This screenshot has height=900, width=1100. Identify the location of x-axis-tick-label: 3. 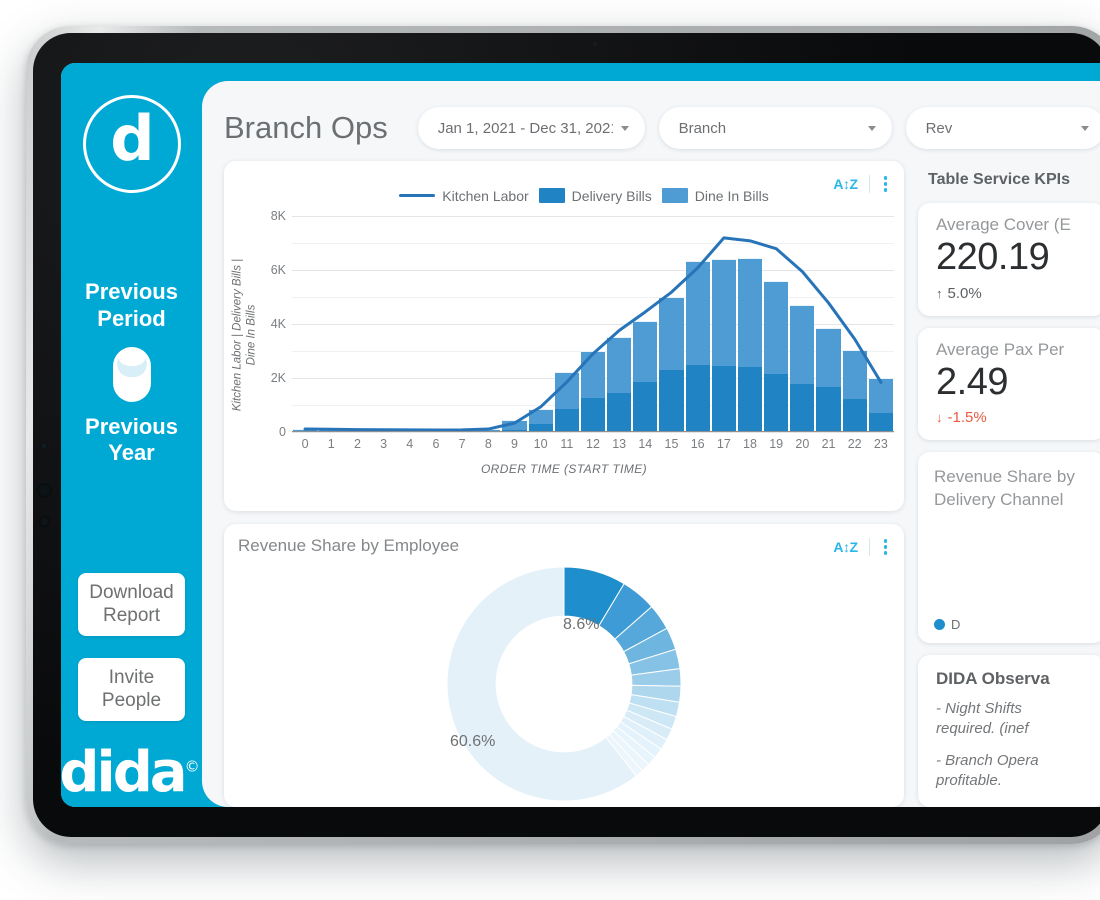
(384, 443).